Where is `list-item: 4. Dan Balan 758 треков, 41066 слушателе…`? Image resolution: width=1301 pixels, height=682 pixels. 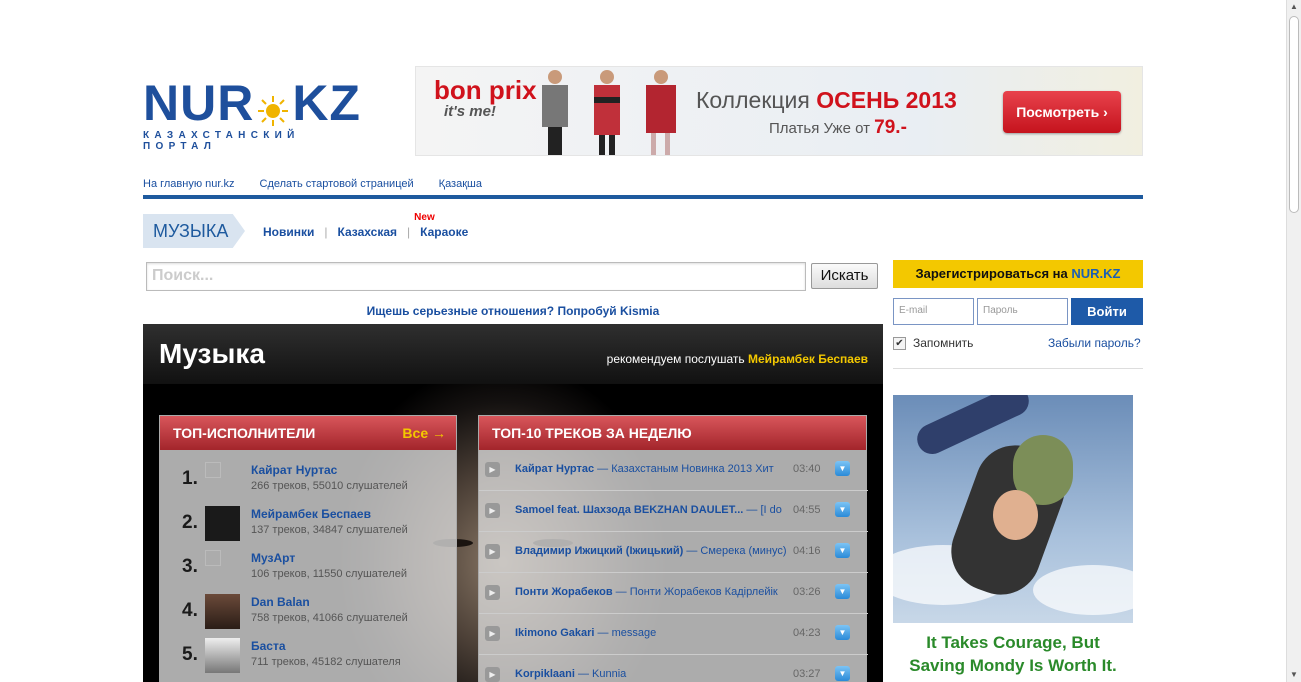
list-item: 4. Dan Balan 758 треков, 41066 слушателе… is located at coordinates (309, 612).